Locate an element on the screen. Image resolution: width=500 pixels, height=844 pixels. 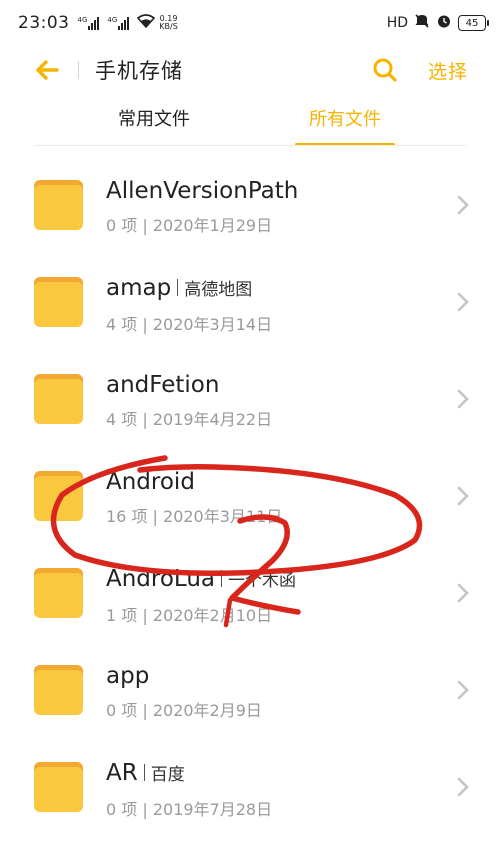
arrow-left-icon is located at coordinates (47, 70).